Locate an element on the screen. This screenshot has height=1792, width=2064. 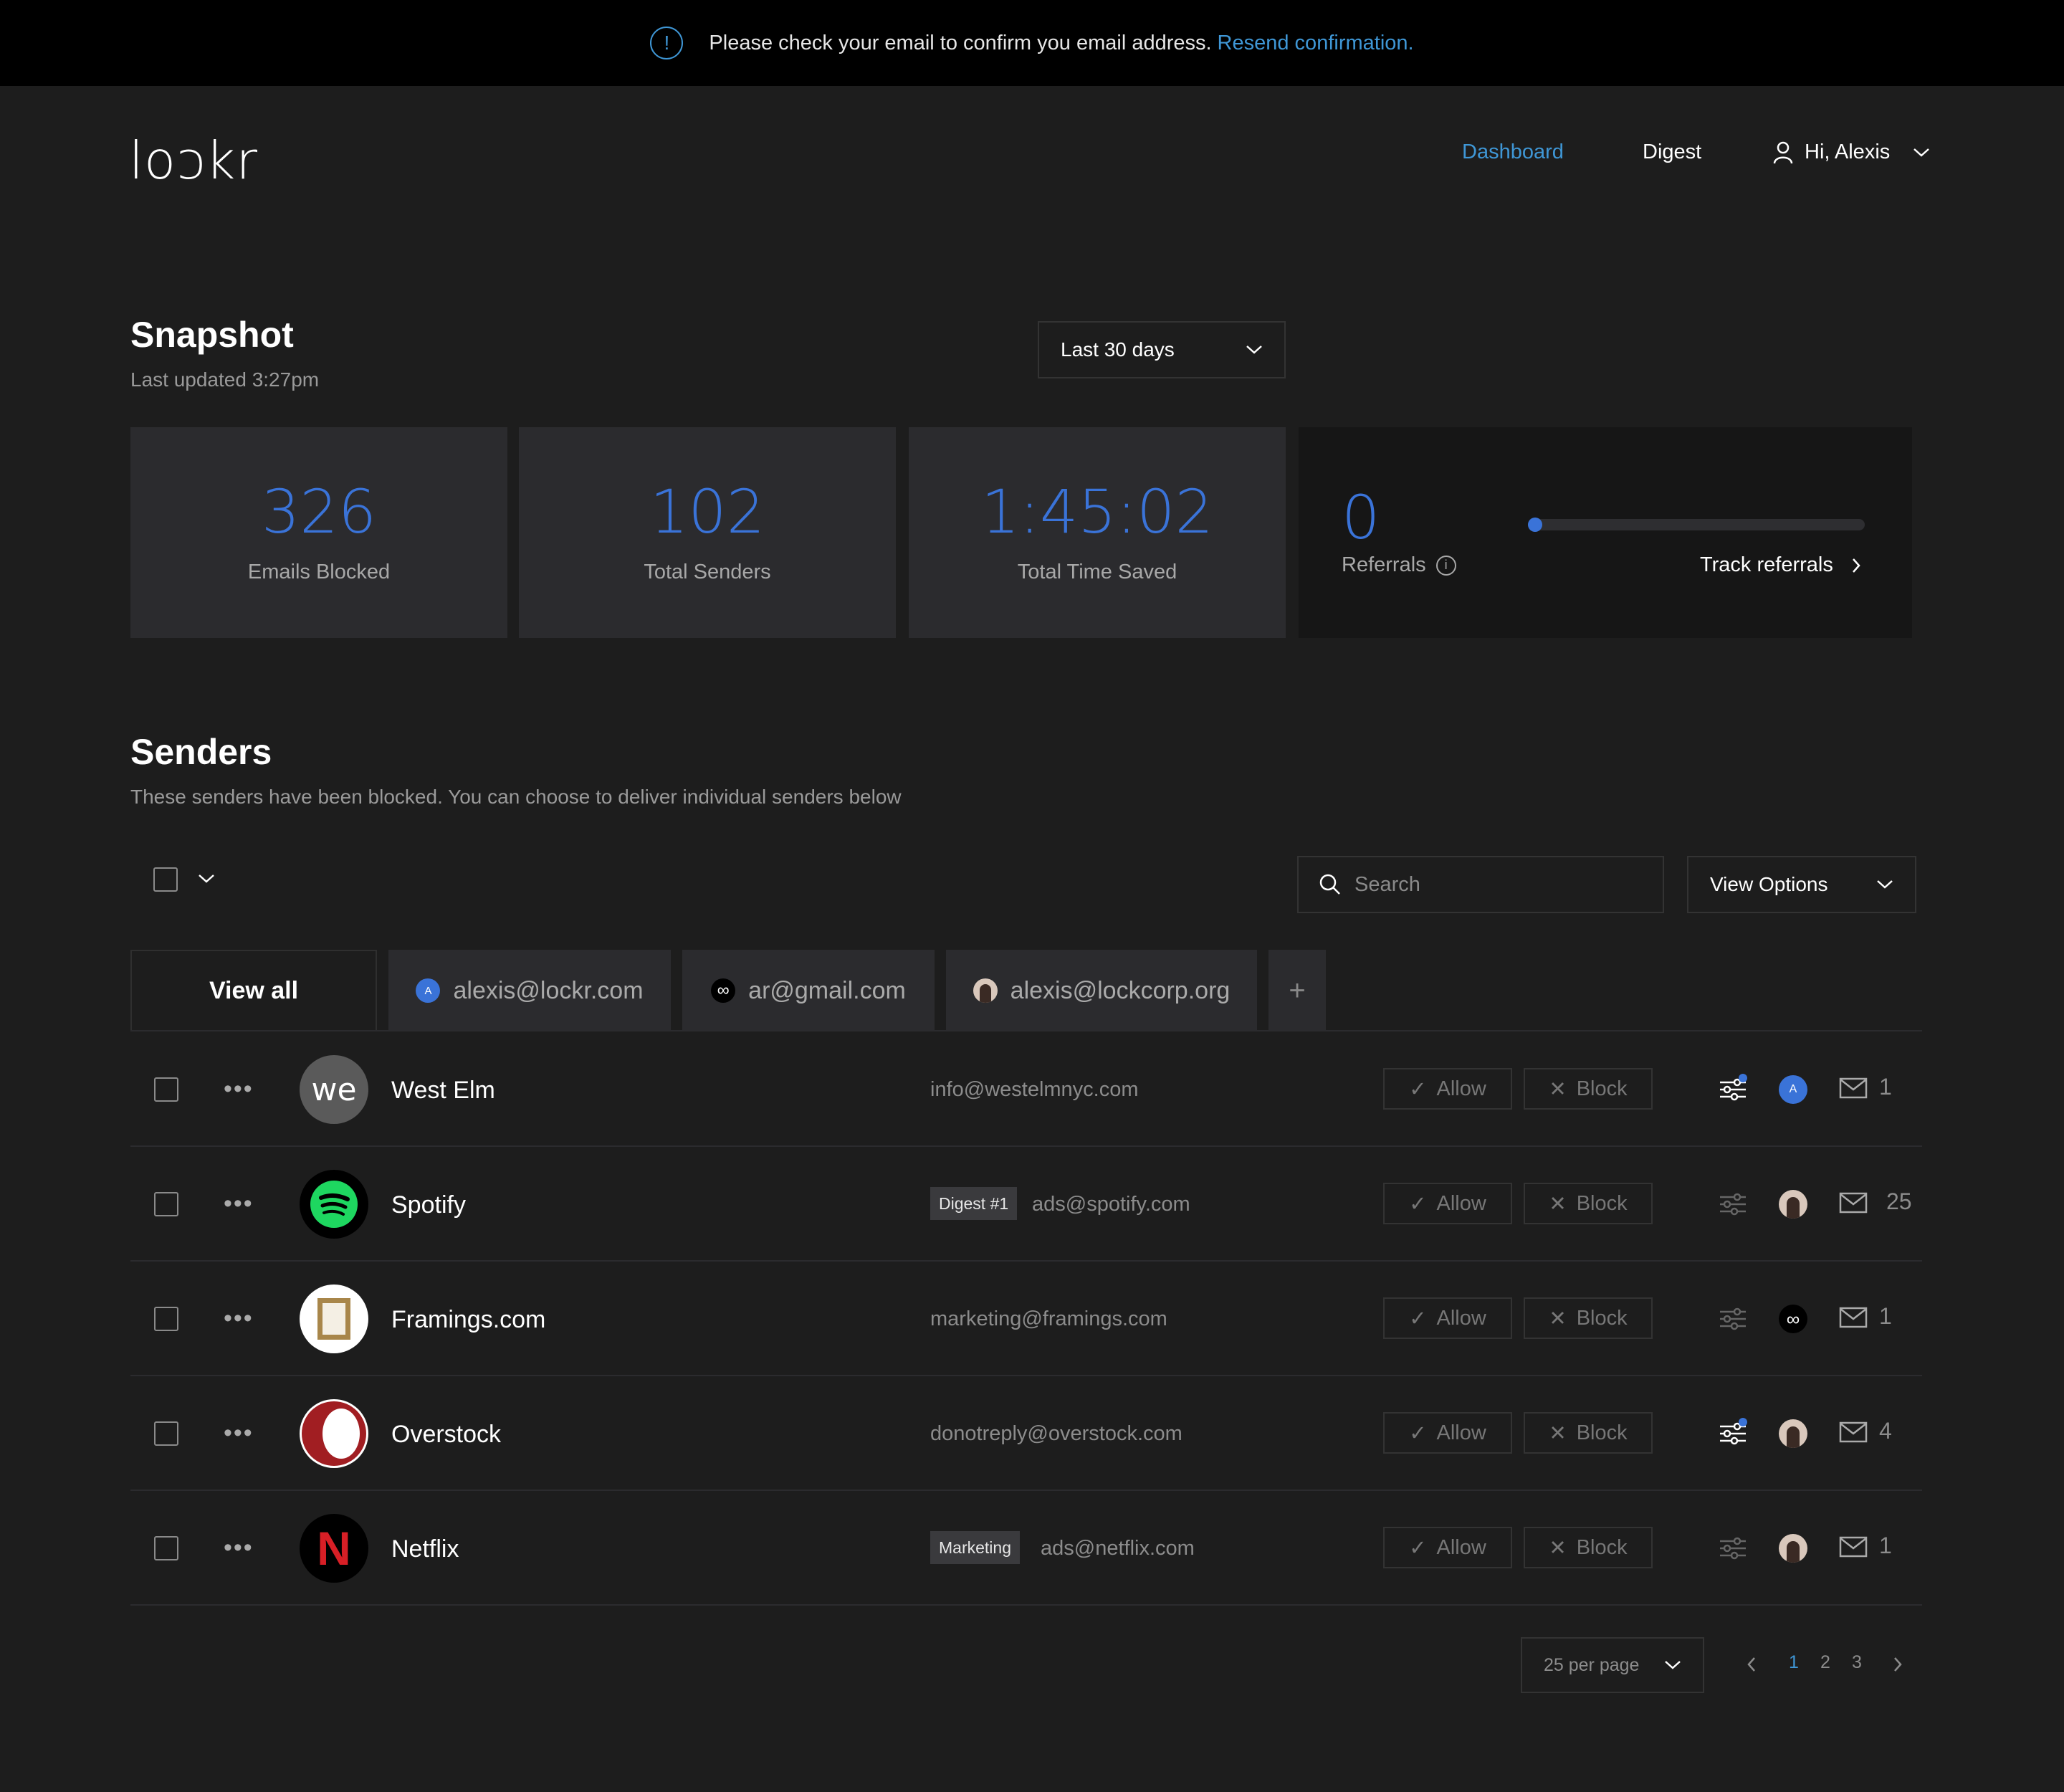
westelm-logo: we is located at coordinates (334, 1089).